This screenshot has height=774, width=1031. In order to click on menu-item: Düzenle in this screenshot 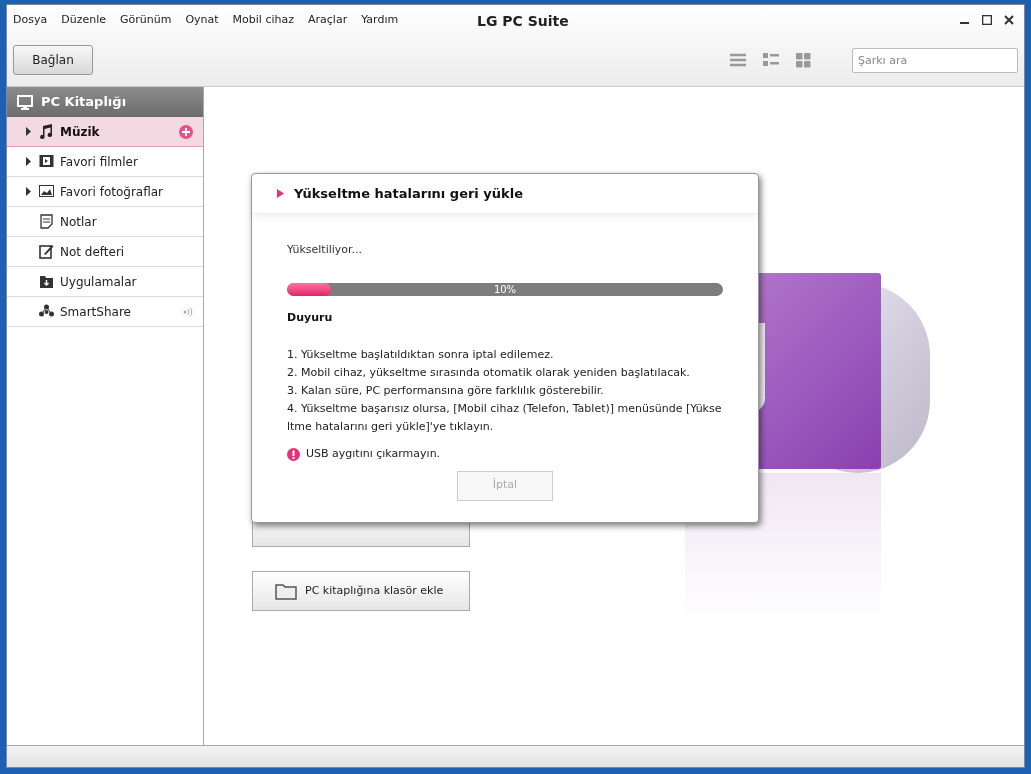, I will do `click(83, 20)`.